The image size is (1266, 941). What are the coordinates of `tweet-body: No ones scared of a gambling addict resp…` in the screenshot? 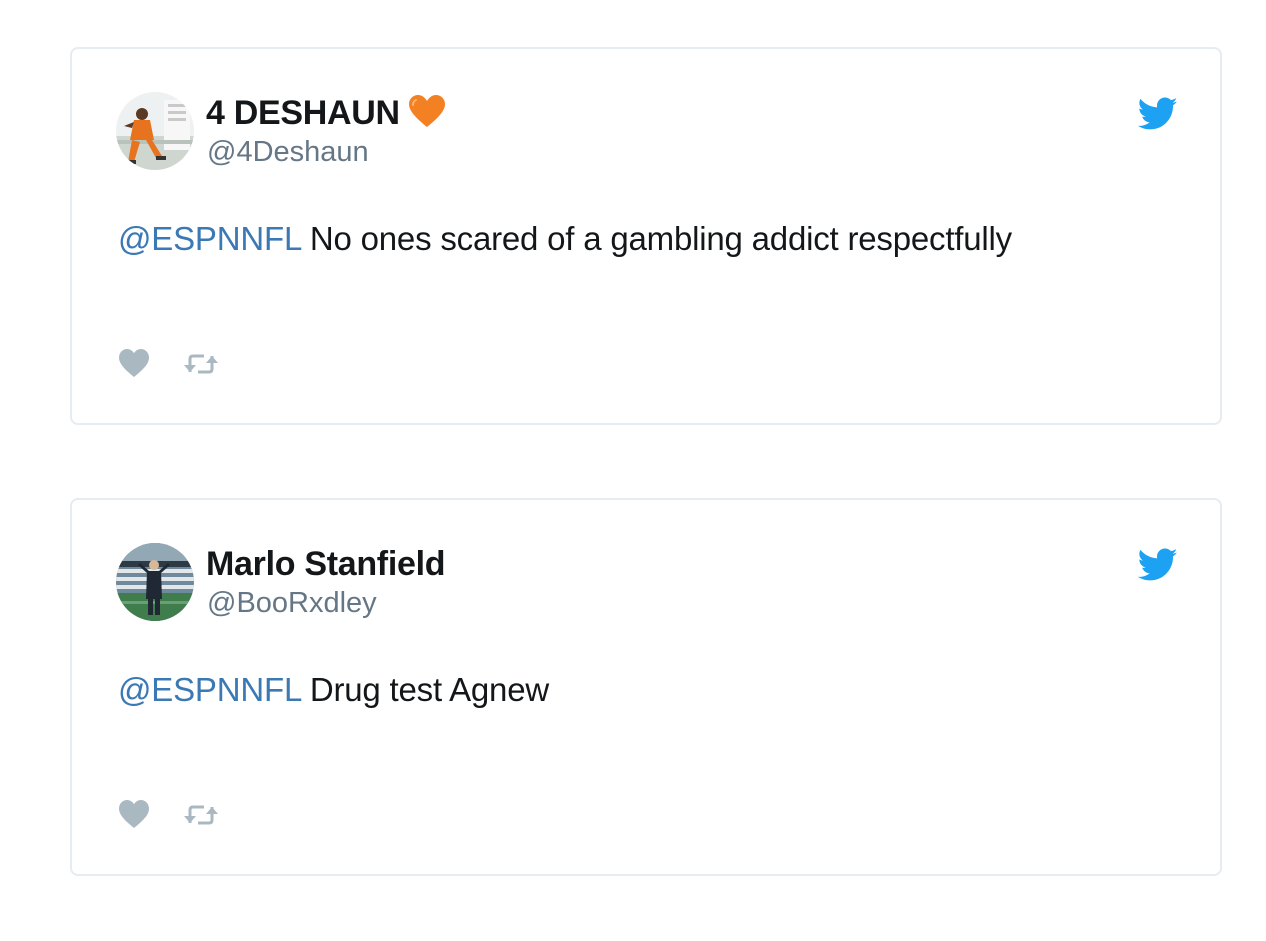 It's located at (656, 238).